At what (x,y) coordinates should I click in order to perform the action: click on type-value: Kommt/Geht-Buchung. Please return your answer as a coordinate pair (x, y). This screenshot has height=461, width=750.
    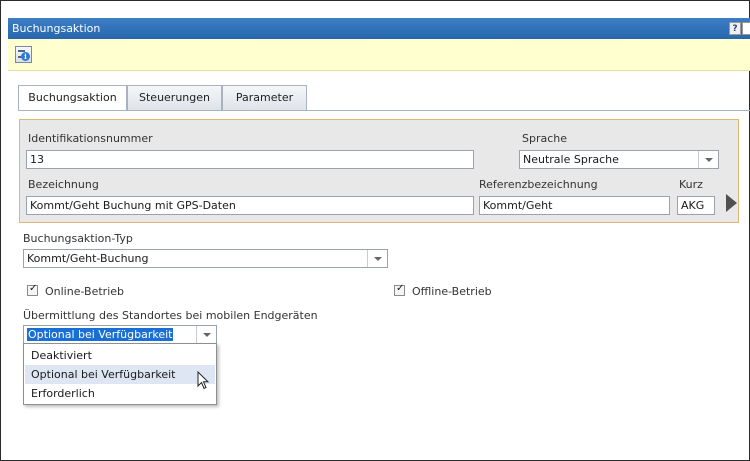
    Looking at the image, I should click on (88, 258).